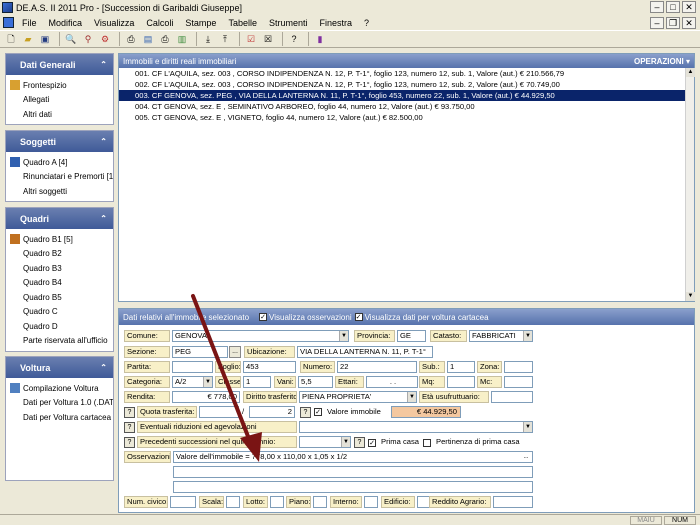 The image size is (700, 525). Describe the element at coordinates (206, 397) in the screenshot. I see `rendita-field: € 778,00` at that location.